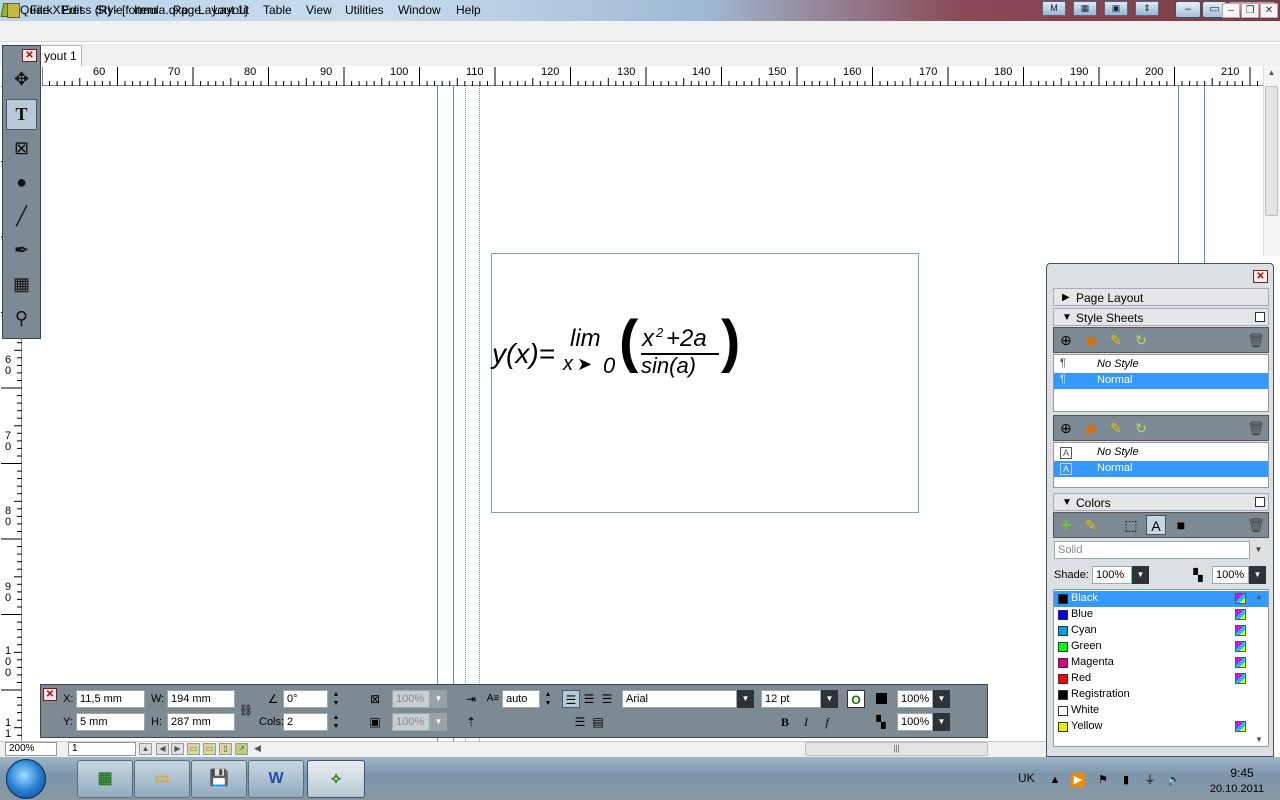  Describe the element at coordinates (145, 749) in the screenshot. I see `page-menu-icon: ▲` at that location.